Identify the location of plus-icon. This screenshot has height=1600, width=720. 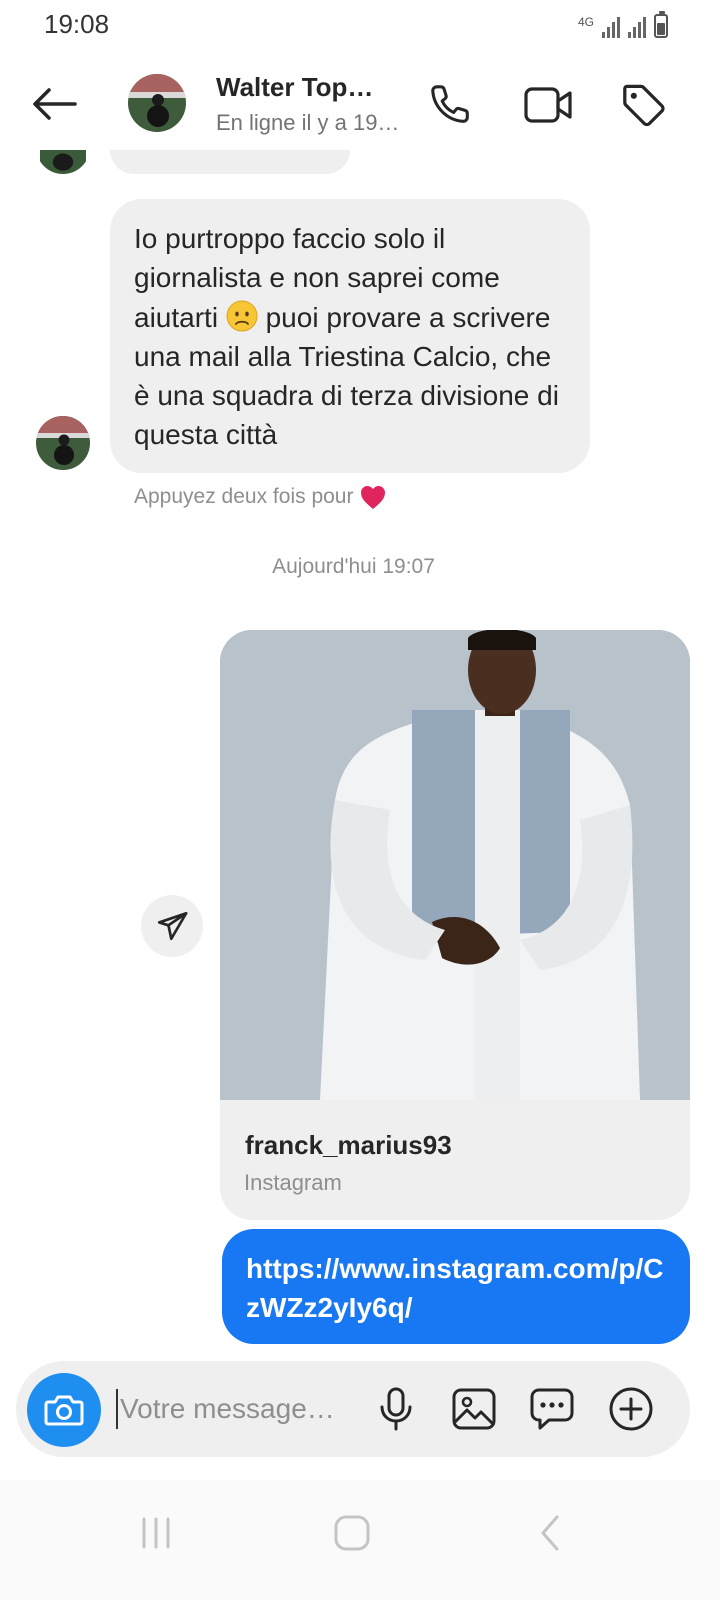
(631, 1409).